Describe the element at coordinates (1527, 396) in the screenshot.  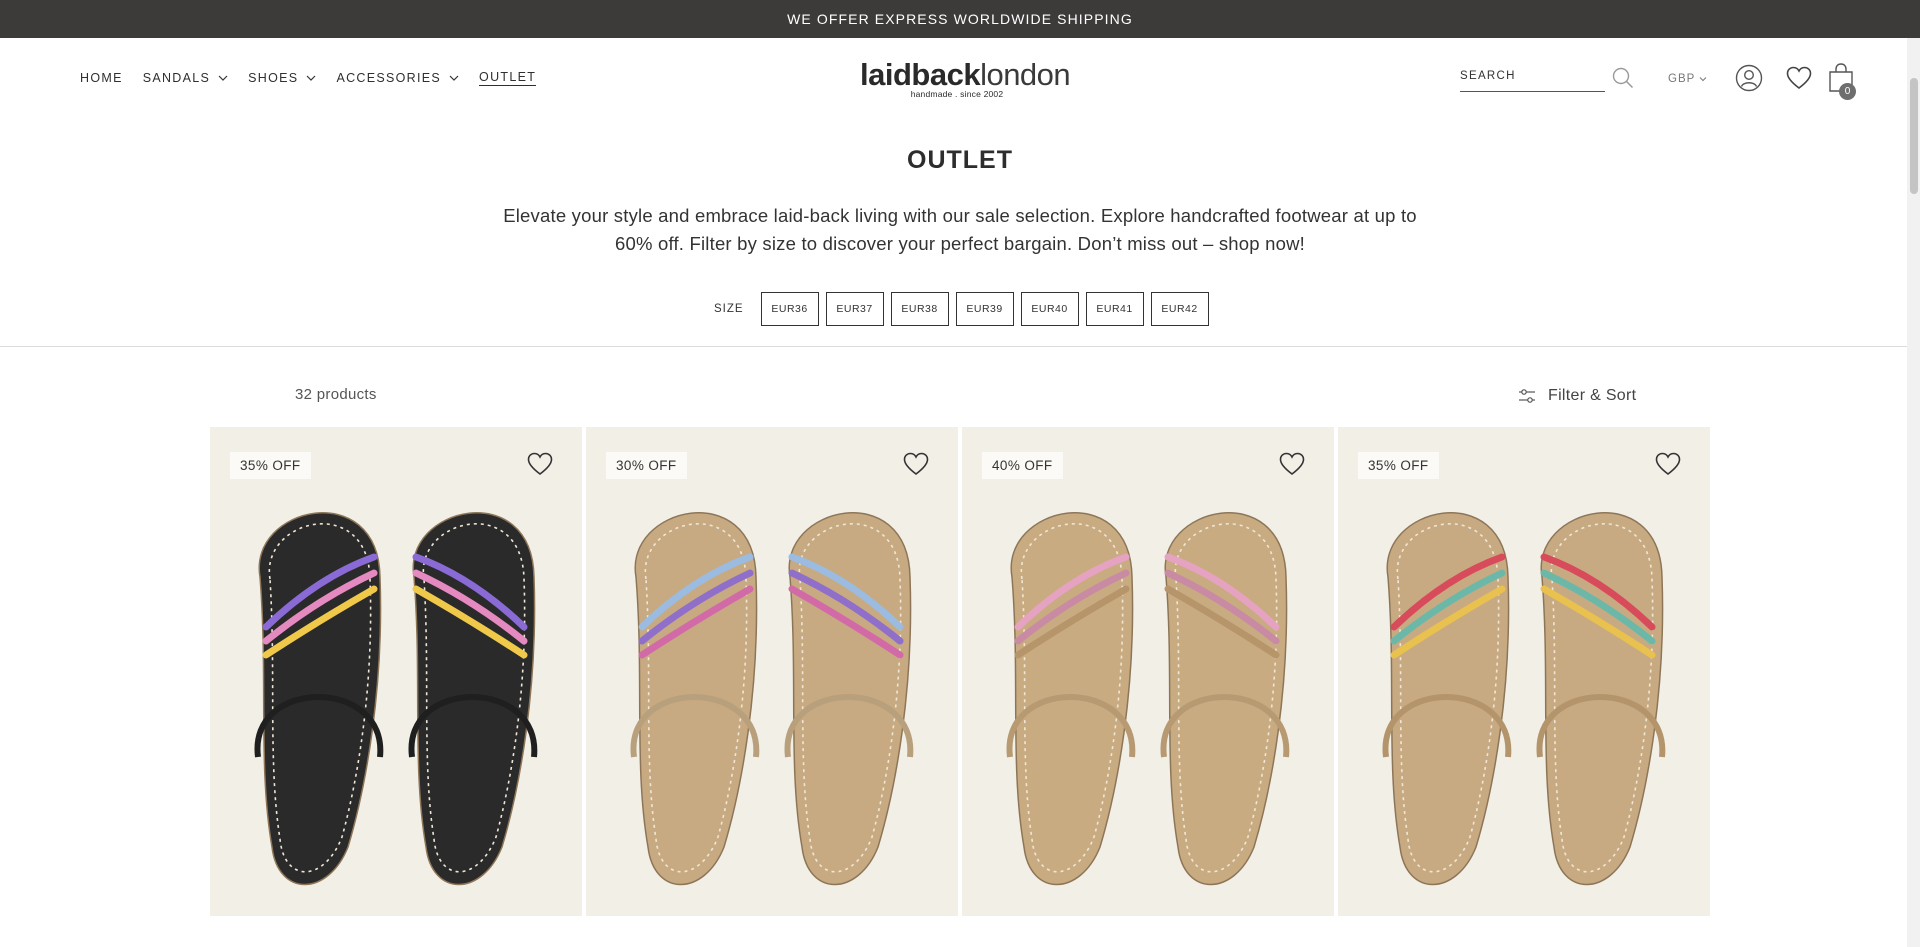
I see `sliders-icon` at that location.